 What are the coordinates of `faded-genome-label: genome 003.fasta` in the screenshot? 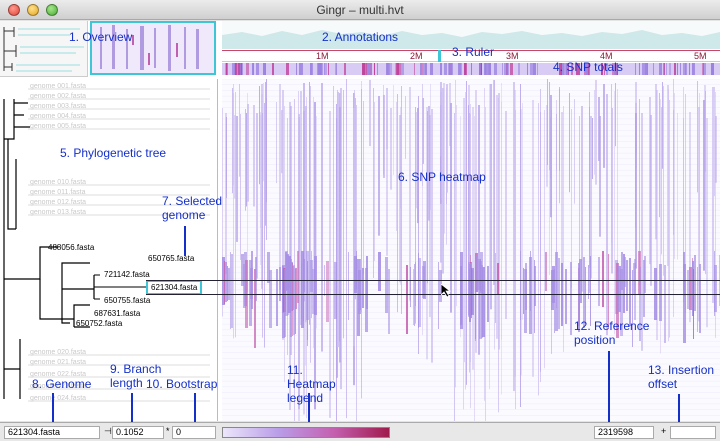 It's located at (58, 106).